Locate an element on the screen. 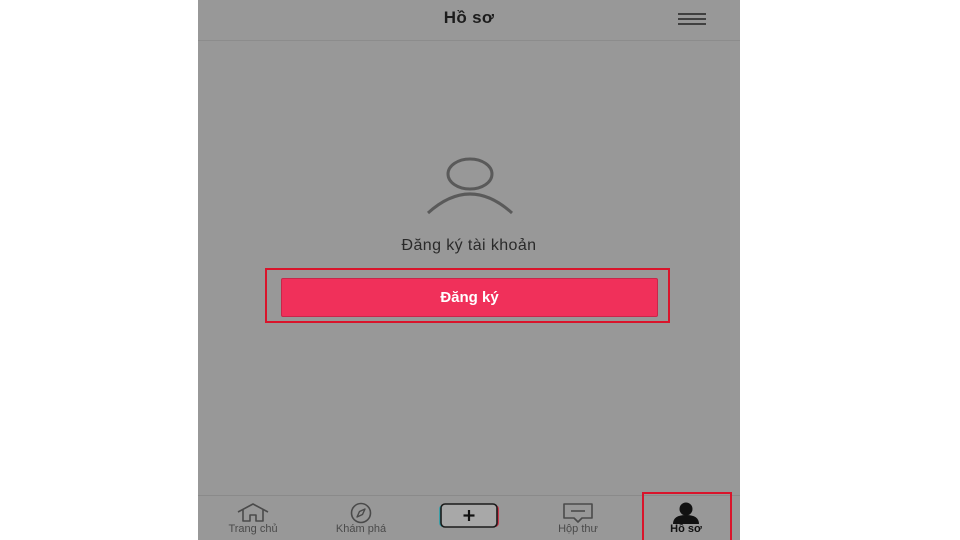 Image resolution: width=960 pixels, height=540 pixels. nav-label-profile: Hồ sơ is located at coordinates (686, 529).